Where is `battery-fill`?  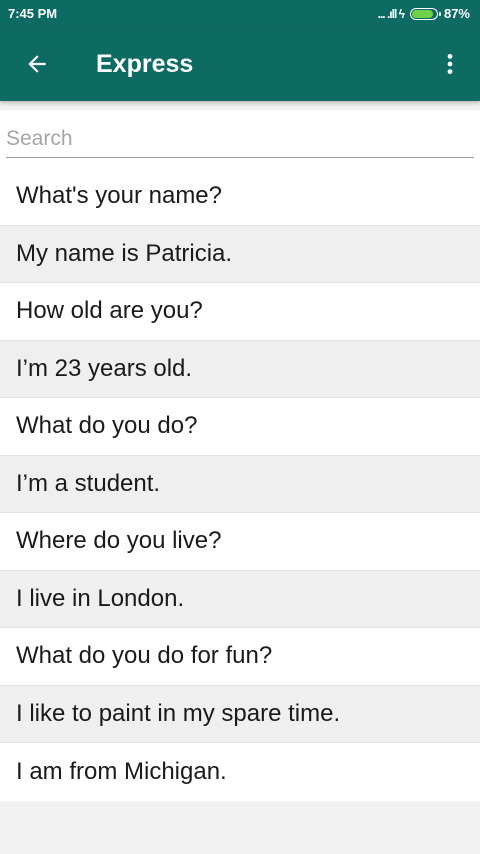 battery-fill is located at coordinates (422, 13).